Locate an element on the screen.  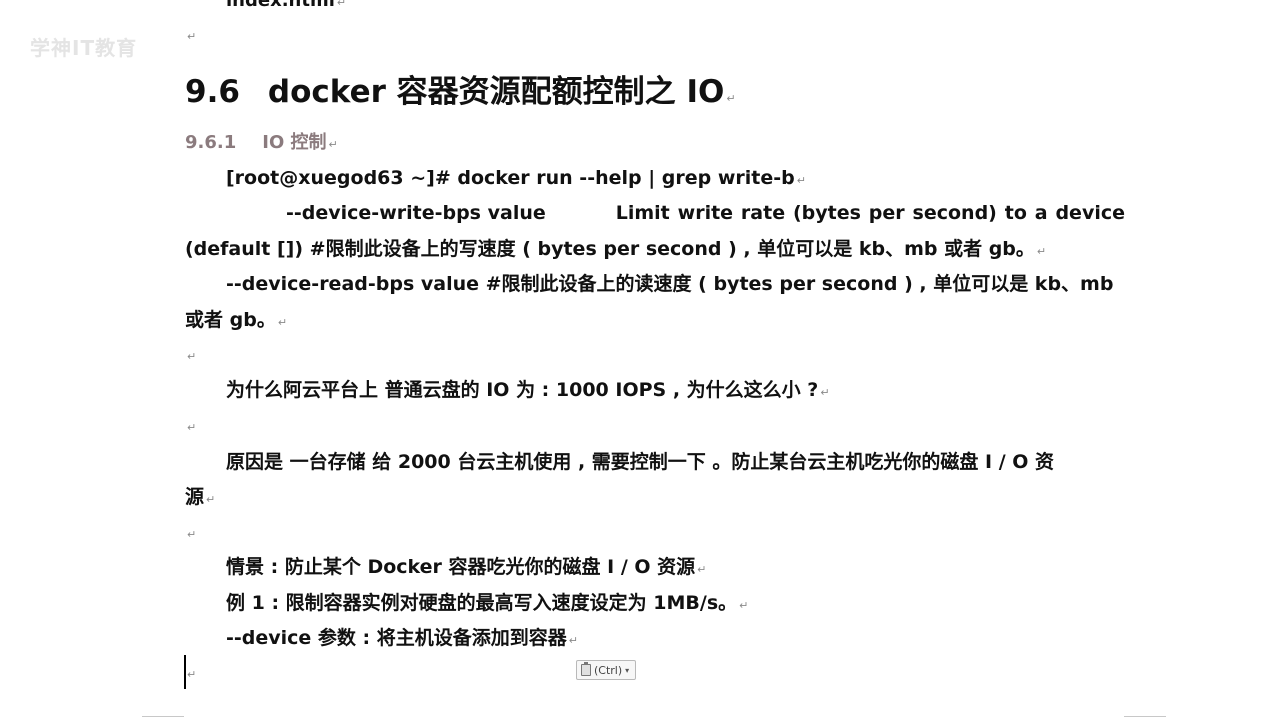
page-corner-left is located at coordinates (163, 718).